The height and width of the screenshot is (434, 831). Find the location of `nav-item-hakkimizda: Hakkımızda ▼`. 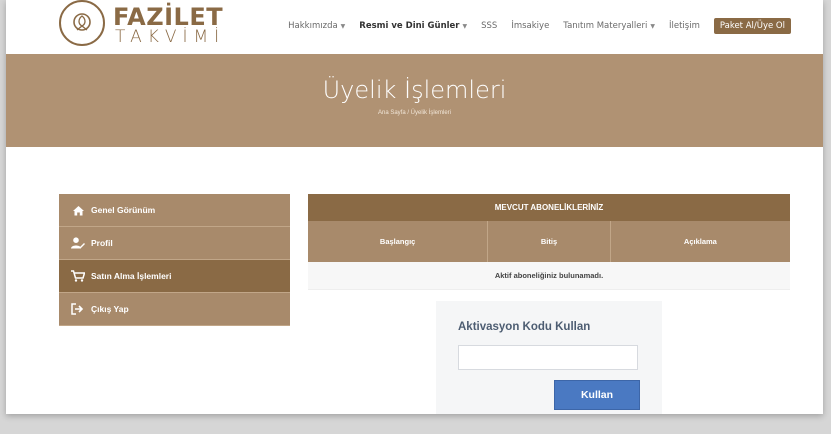

nav-item-hakkimizda: Hakkımızda ▼ is located at coordinates (316, 26).